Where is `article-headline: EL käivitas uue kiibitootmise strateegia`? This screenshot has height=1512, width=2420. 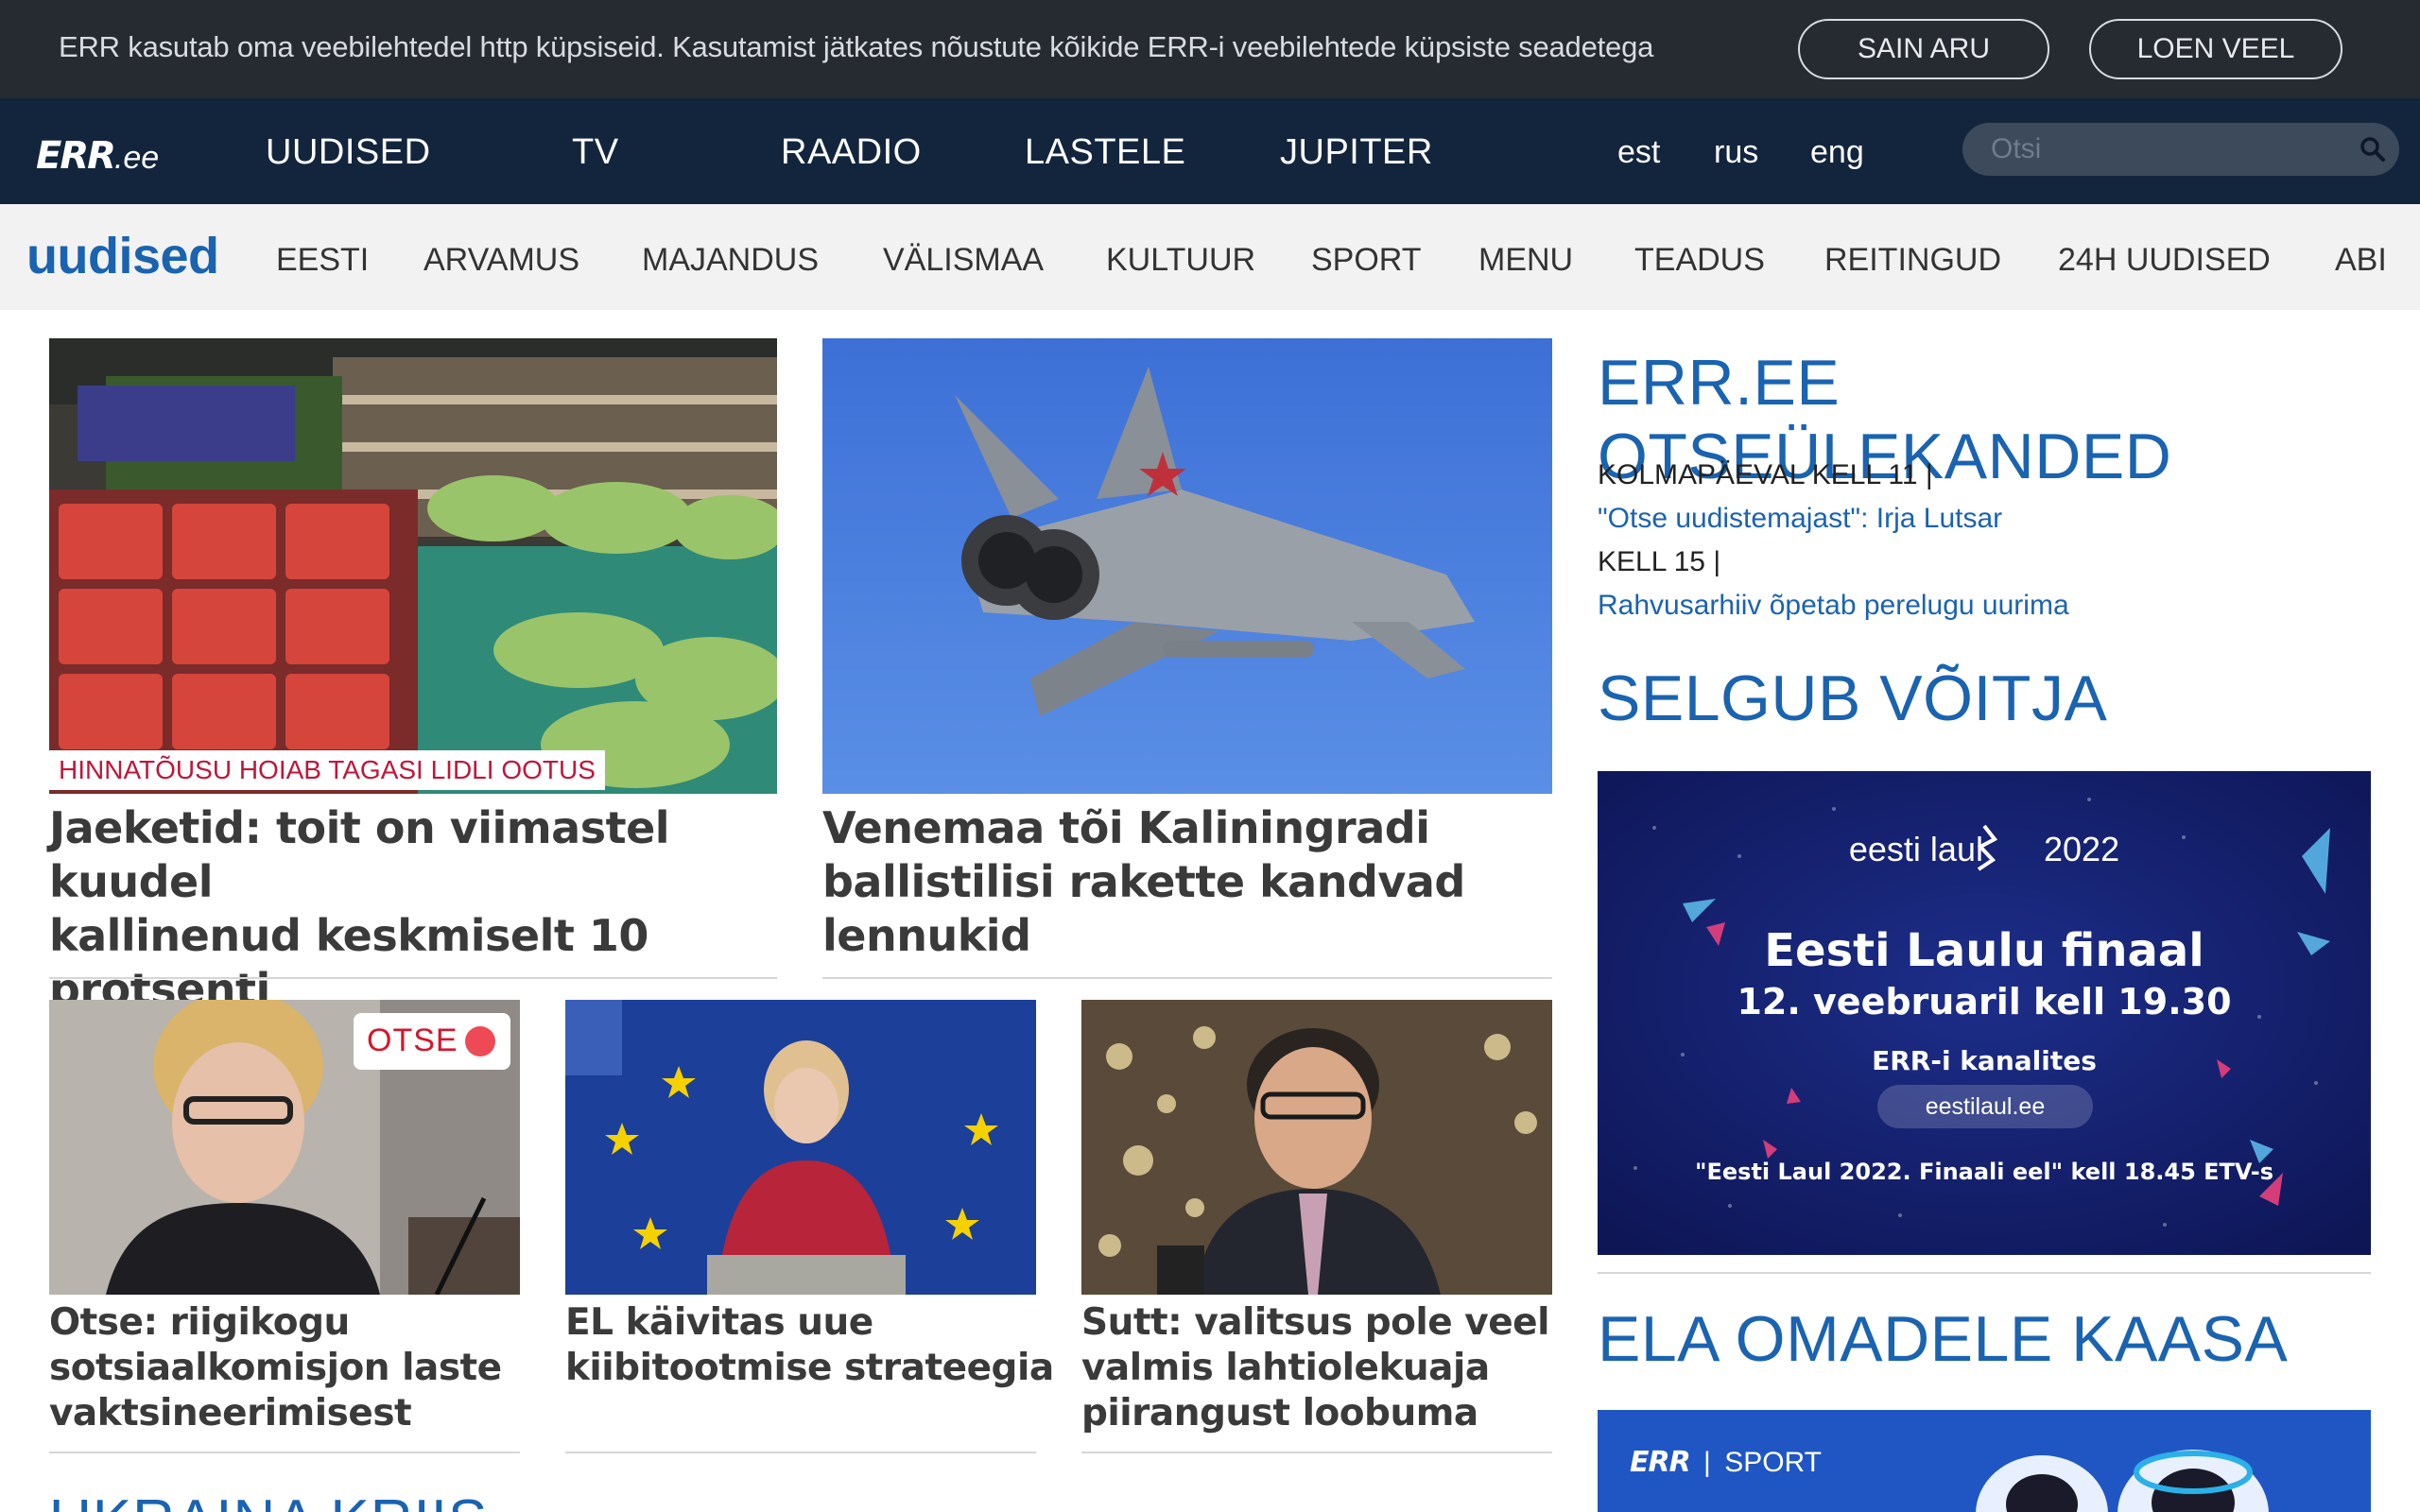
article-headline: EL käivitas uue kiibitootmise strateegia is located at coordinates (811, 1345).